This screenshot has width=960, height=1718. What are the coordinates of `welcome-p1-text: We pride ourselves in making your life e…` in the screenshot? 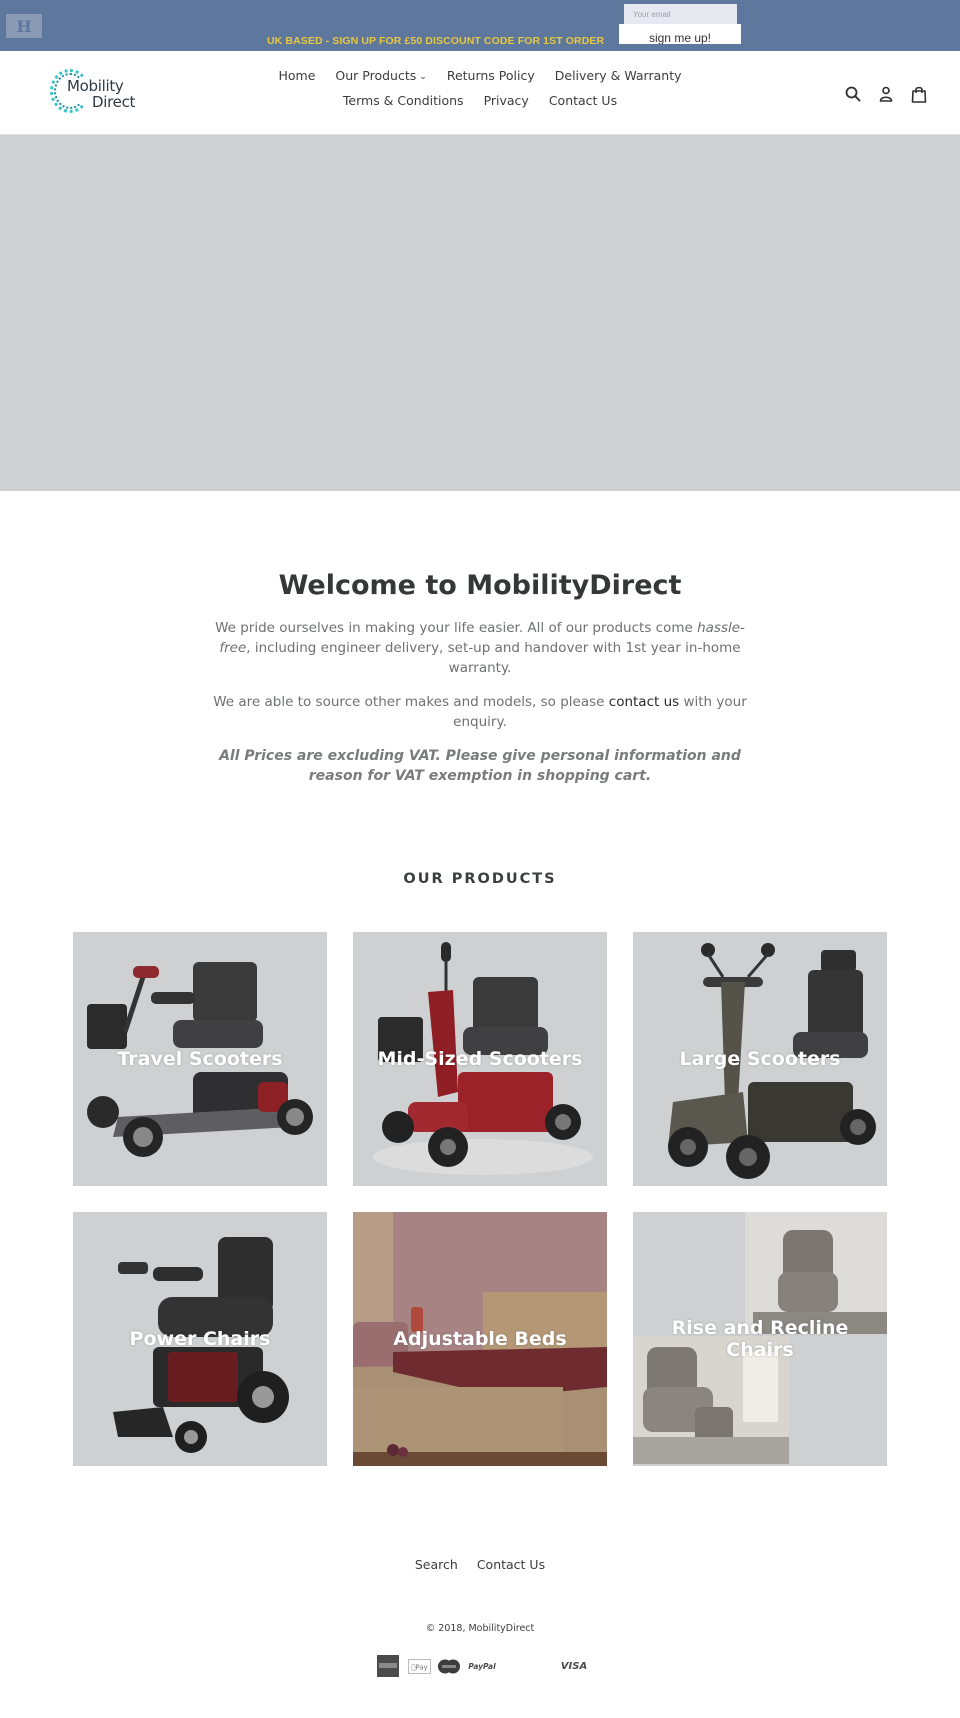 It's located at (456, 628).